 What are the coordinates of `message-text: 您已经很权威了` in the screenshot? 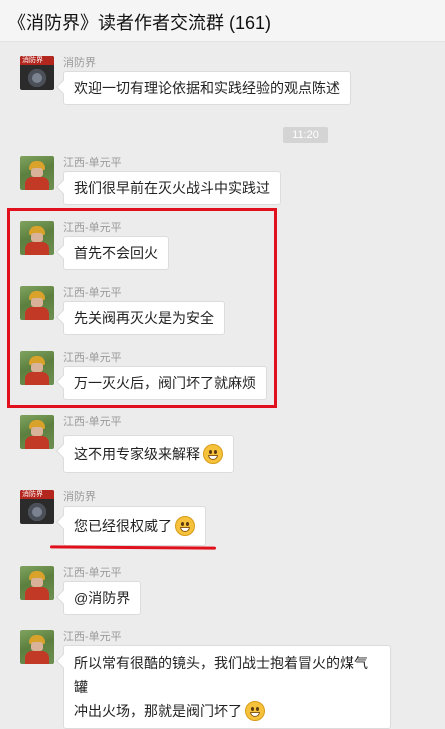 It's located at (123, 526).